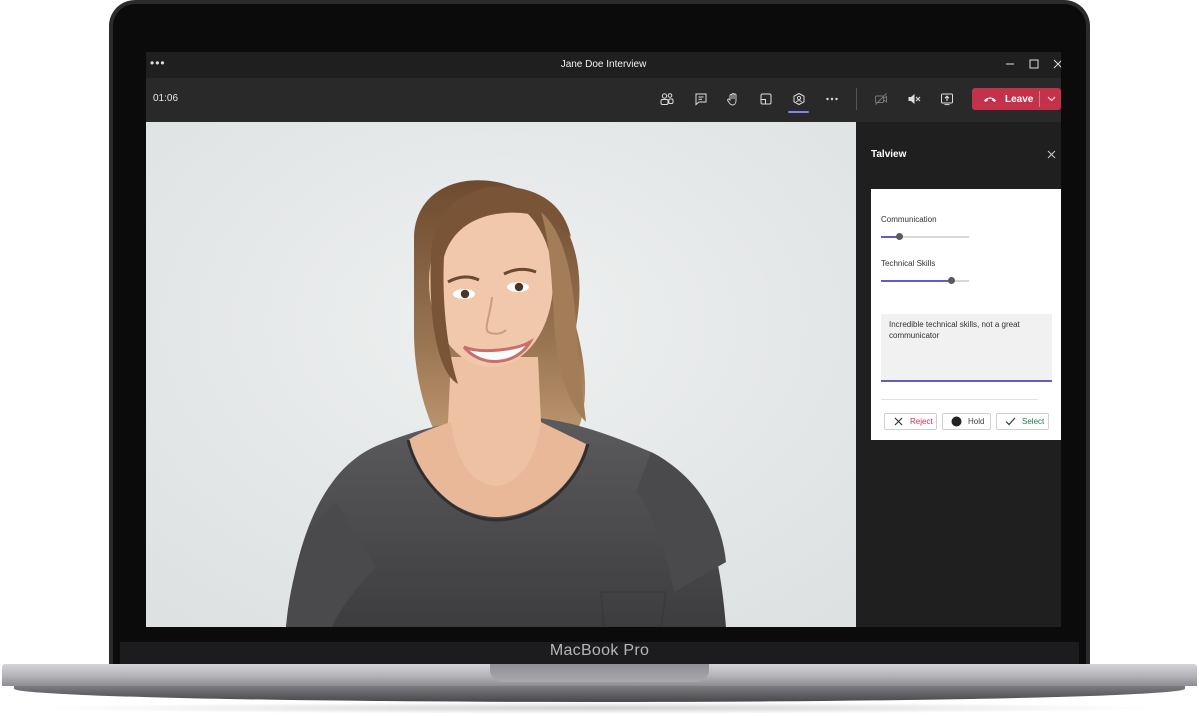  What do you see at coordinates (1019, 99) in the screenshot?
I see `leave-label: Leave` at bounding box center [1019, 99].